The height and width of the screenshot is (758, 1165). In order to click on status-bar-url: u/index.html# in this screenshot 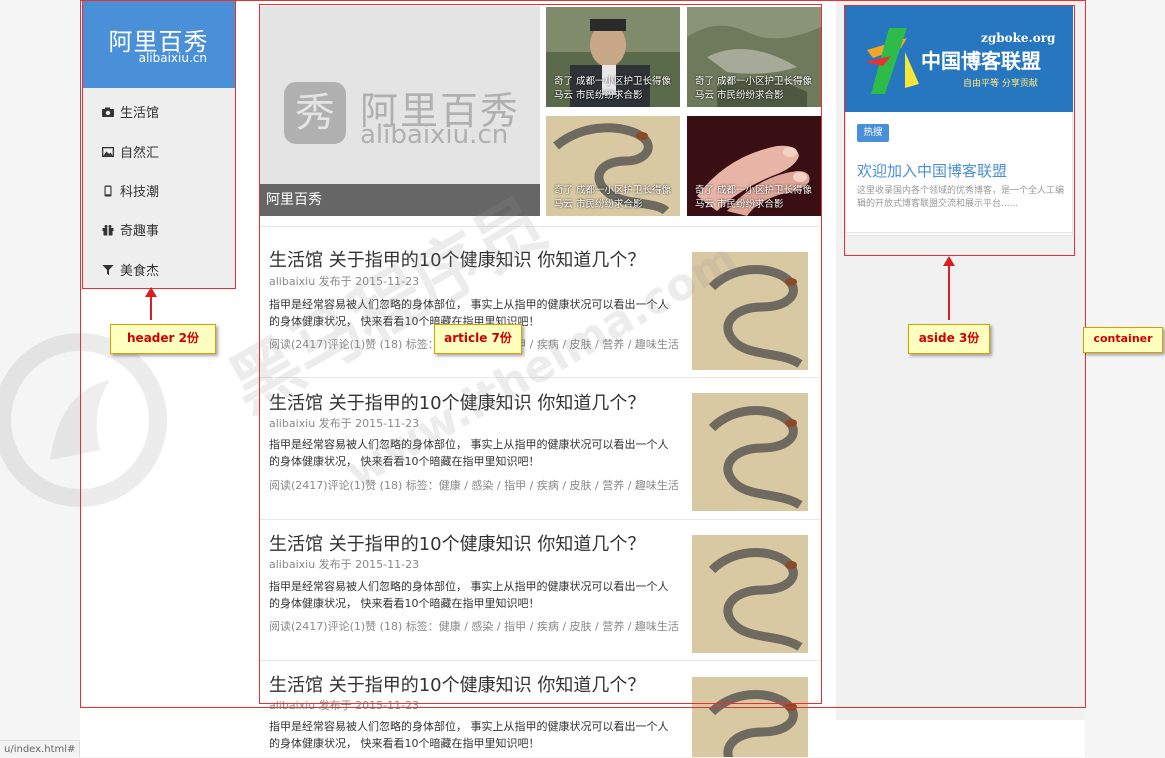, I will do `click(40, 748)`.